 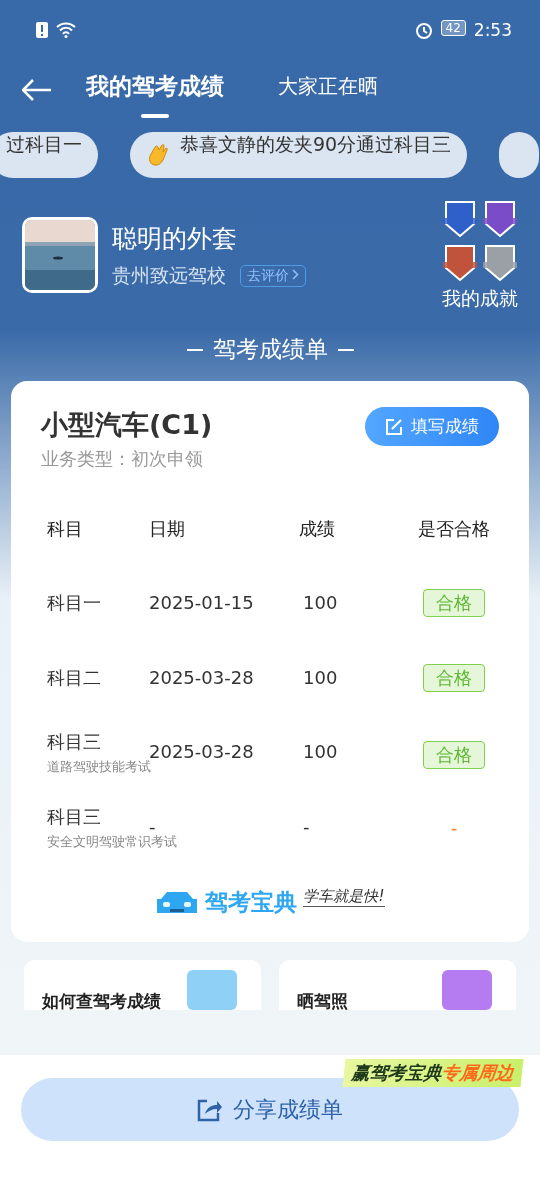 What do you see at coordinates (251, 902) in the screenshot?
I see `brand-name: 驾考宝典` at bounding box center [251, 902].